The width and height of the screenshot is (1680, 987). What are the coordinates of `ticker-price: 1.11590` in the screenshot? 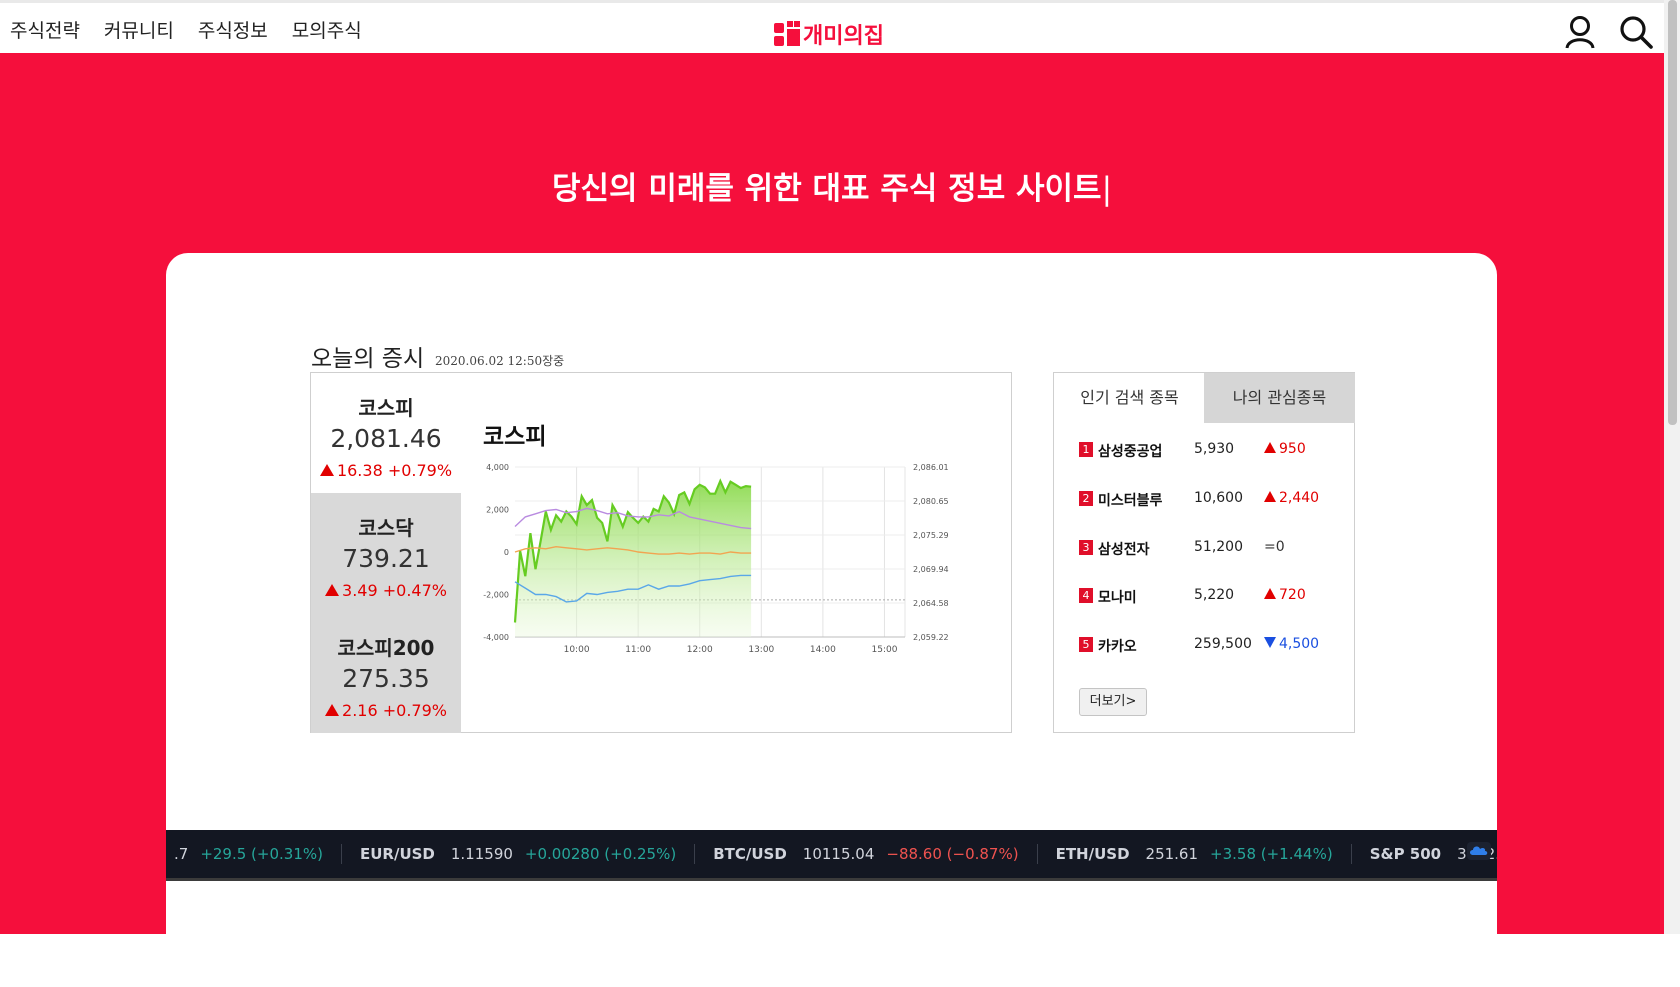 It's located at (481, 854).